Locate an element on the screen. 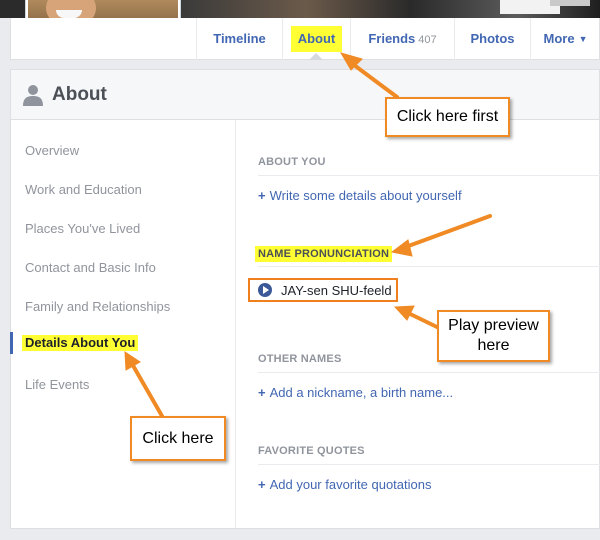 The width and height of the screenshot is (600, 540). person-icon is located at coordinates (33, 95).